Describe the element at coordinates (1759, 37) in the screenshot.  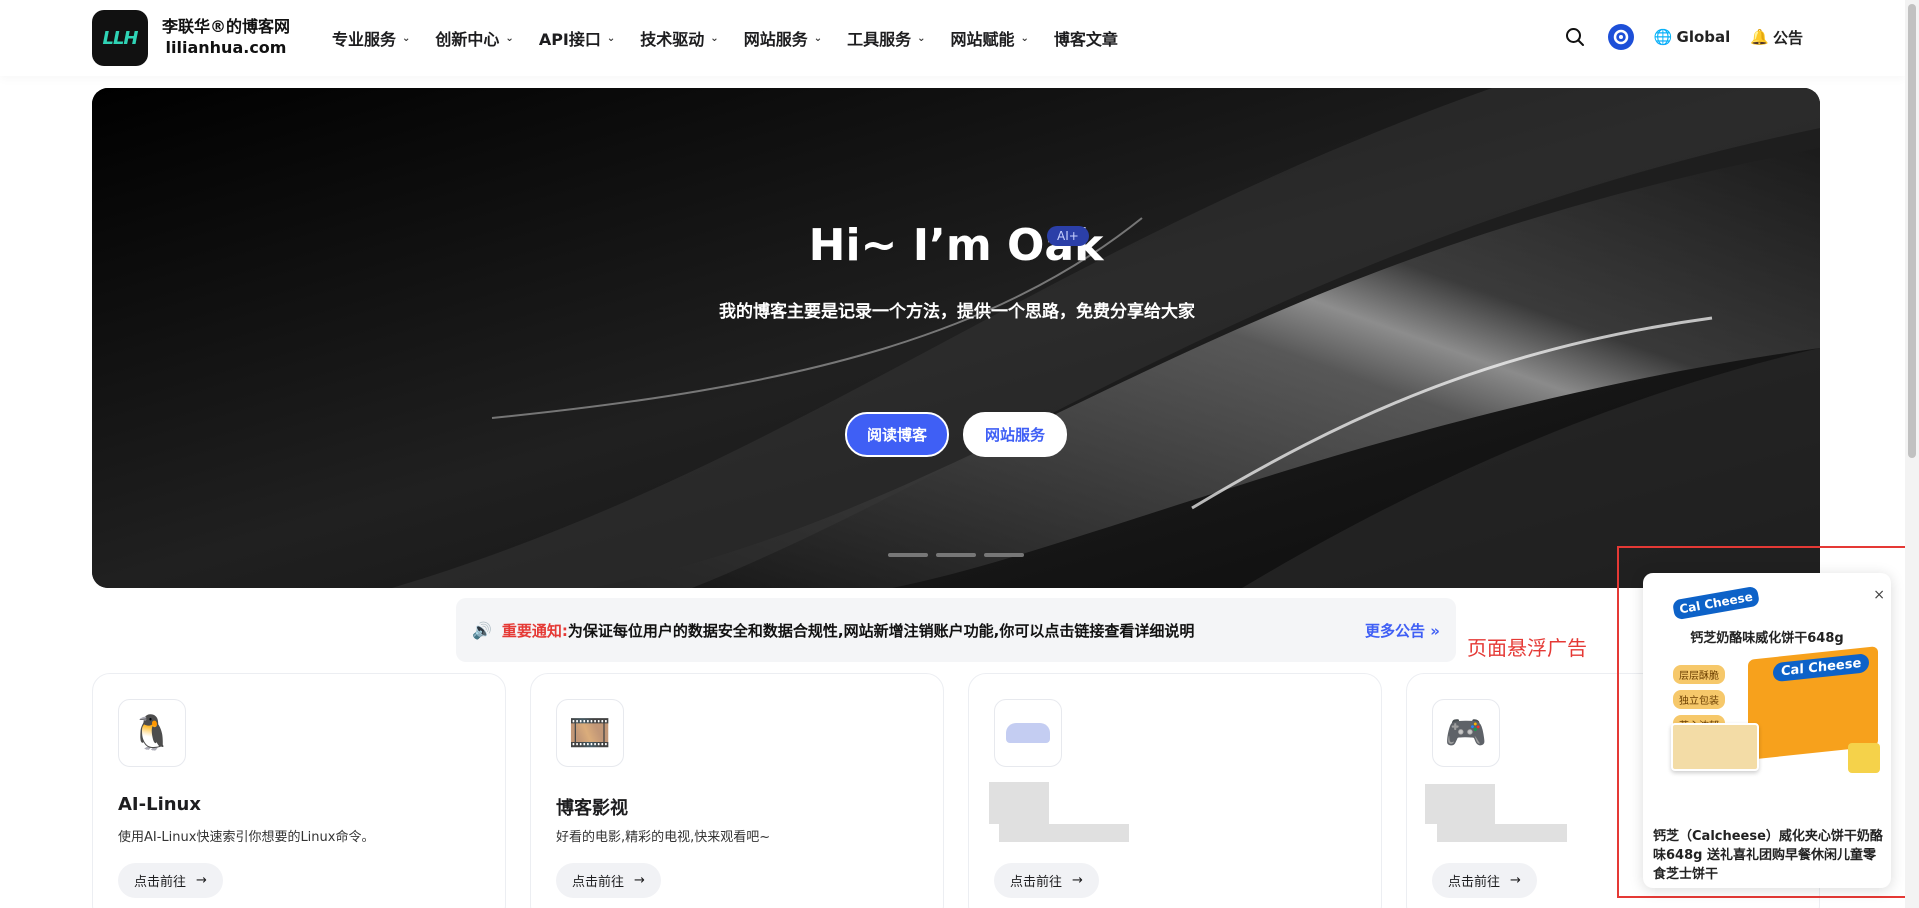
I see `bell-icon: 🔔` at that location.